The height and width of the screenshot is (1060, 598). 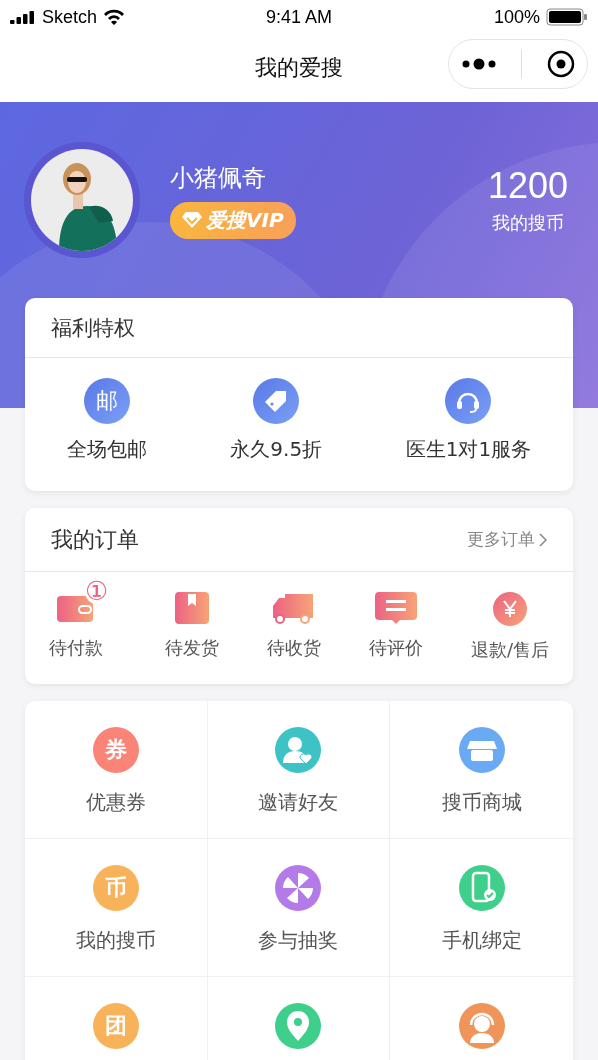 What do you see at coordinates (218, 178) in the screenshot?
I see `user-name: 小猪佩奇` at bounding box center [218, 178].